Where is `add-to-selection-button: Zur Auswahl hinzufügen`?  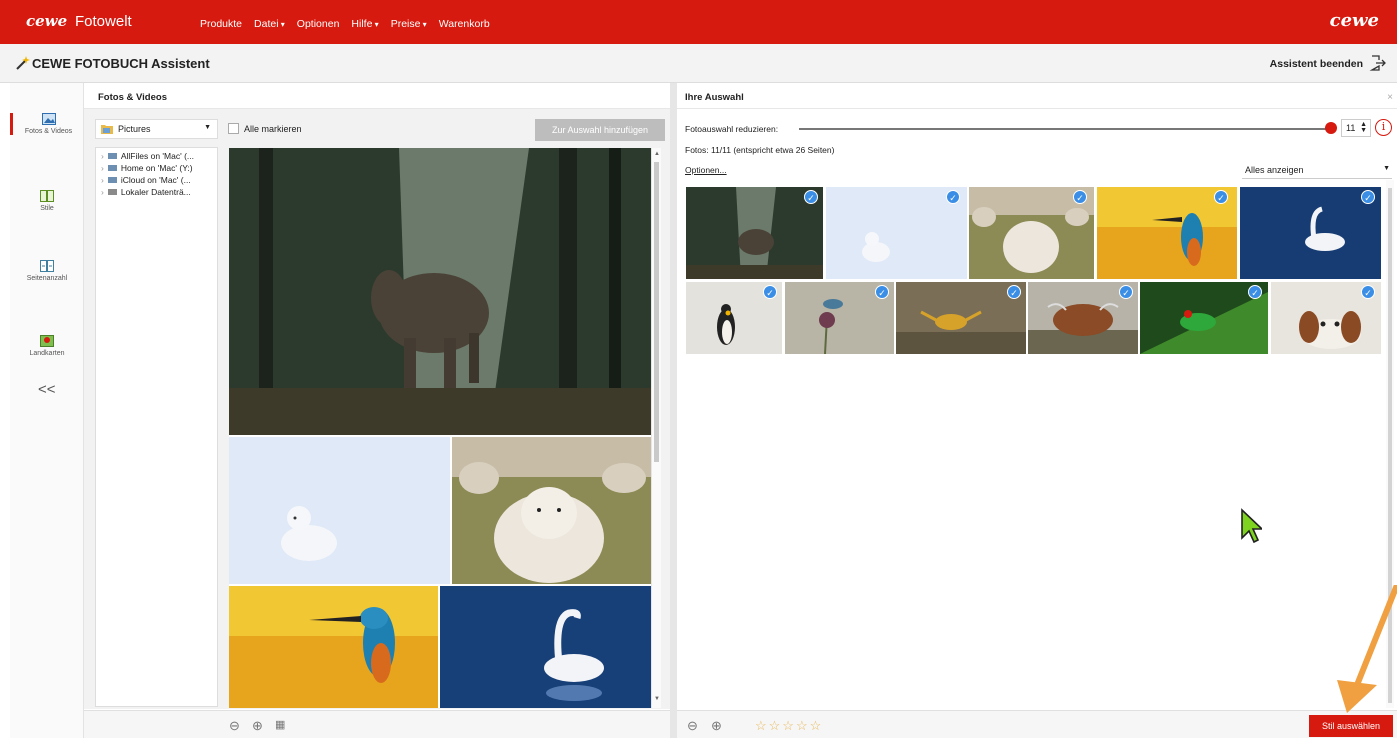 add-to-selection-button: Zur Auswahl hinzufügen is located at coordinates (600, 130).